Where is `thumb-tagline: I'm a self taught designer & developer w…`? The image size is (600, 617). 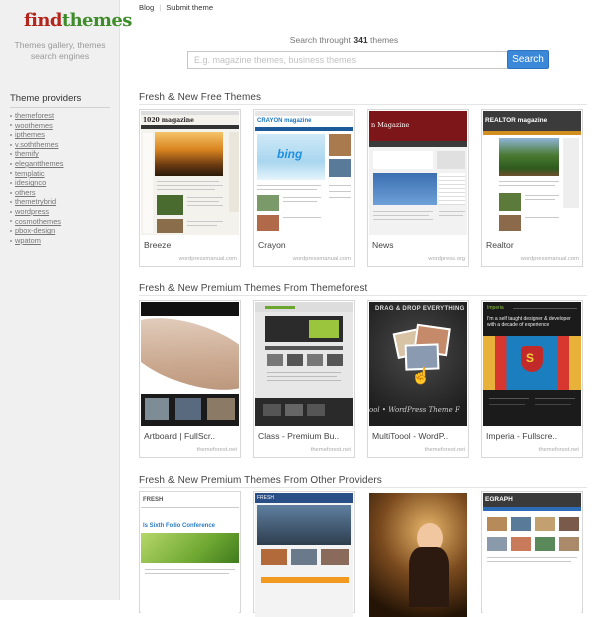
thumb-tagline: I'm a self taught designer & developer w… is located at coordinates (529, 322).